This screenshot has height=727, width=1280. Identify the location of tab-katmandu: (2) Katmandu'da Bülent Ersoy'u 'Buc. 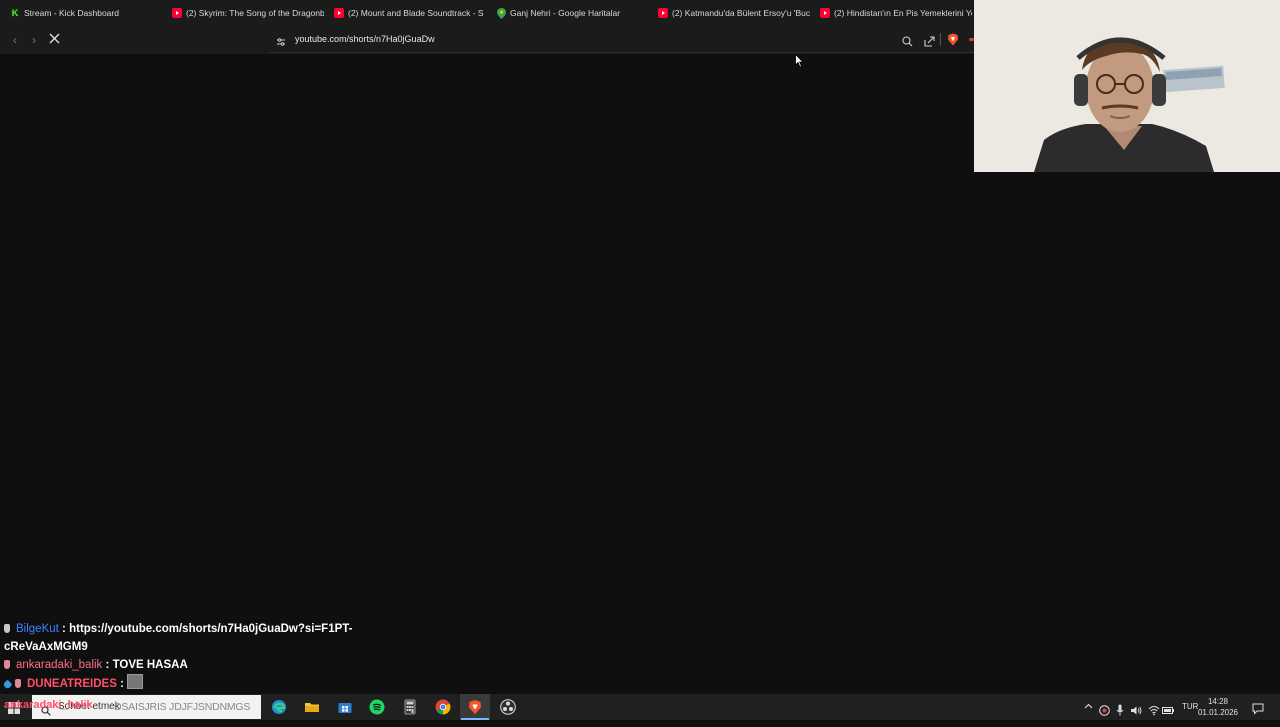
(729, 13).